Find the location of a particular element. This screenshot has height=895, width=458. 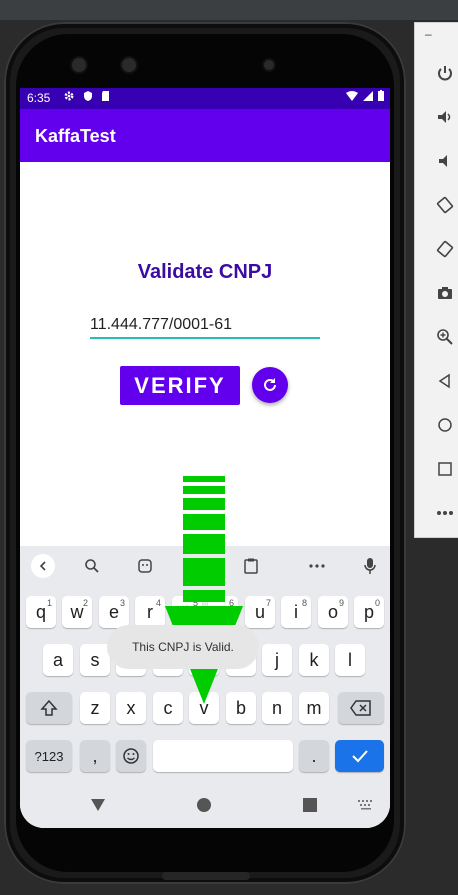

key-u: u7 is located at coordinates (260, 612).